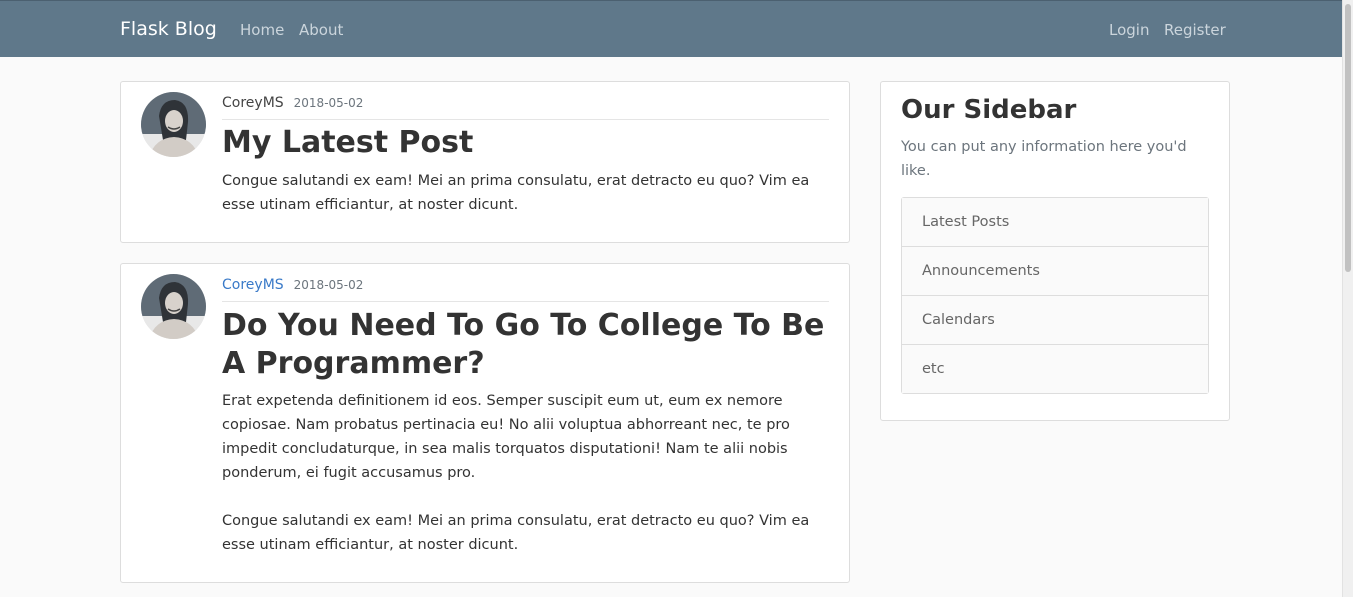 This screenshot has height=597, width=1353. Describe the element at coordinates (262, 30) in the screenshot. I see `nav-home-link: Home` at that location.